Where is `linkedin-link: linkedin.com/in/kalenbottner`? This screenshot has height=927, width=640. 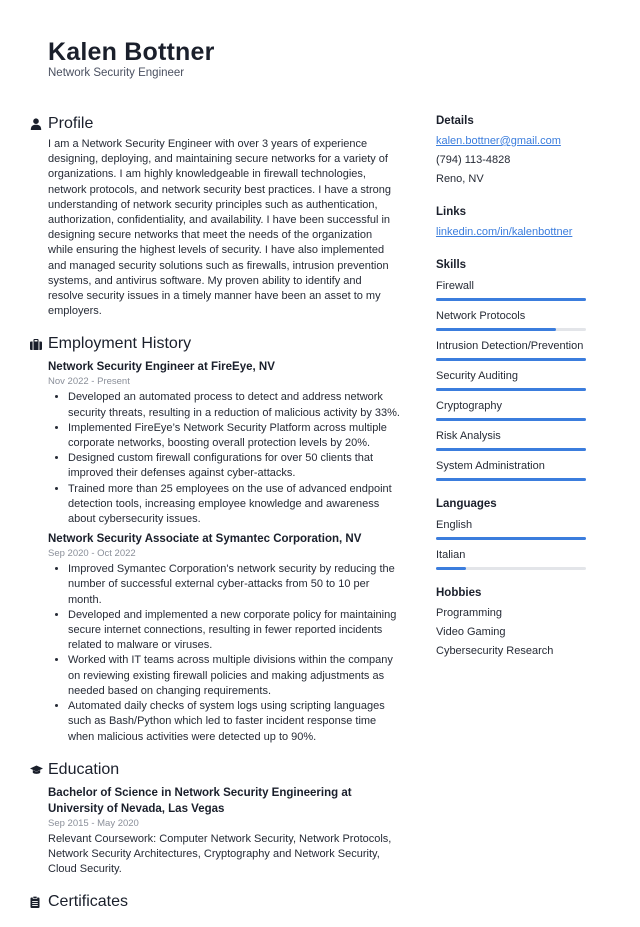
linkedin-link: linkedin.com/in/kalenbottner is located at coordinates (504, 232).